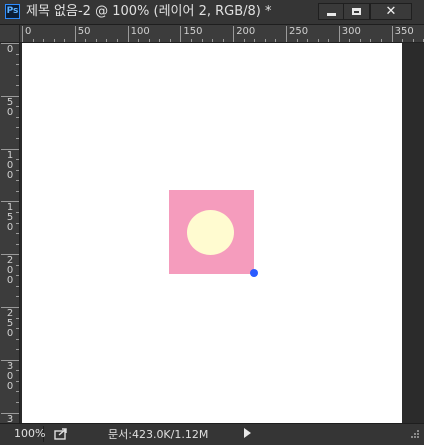 The width and height of the screenshot is (424, 445). What do you see at coordinates (61, 434) in the screenshot?
I see `export-icon` at bounding box center [61, 434].